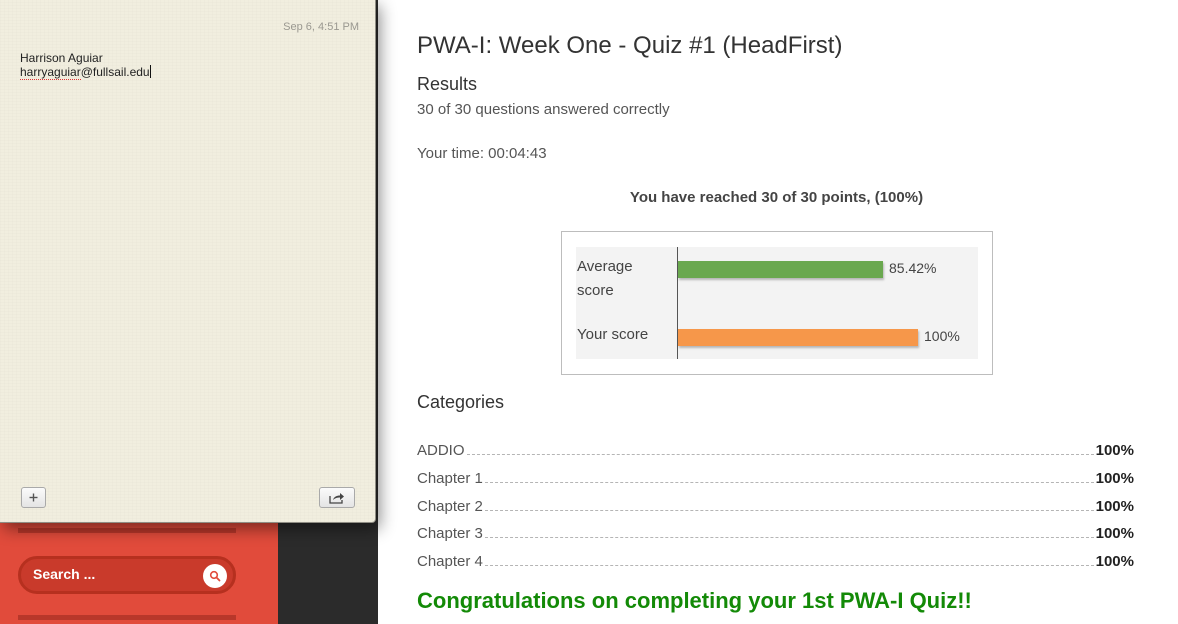  Describe the element at coordinates (775, 448) in the screenshot. I see `category-row: ADDIO 100%` at that location.